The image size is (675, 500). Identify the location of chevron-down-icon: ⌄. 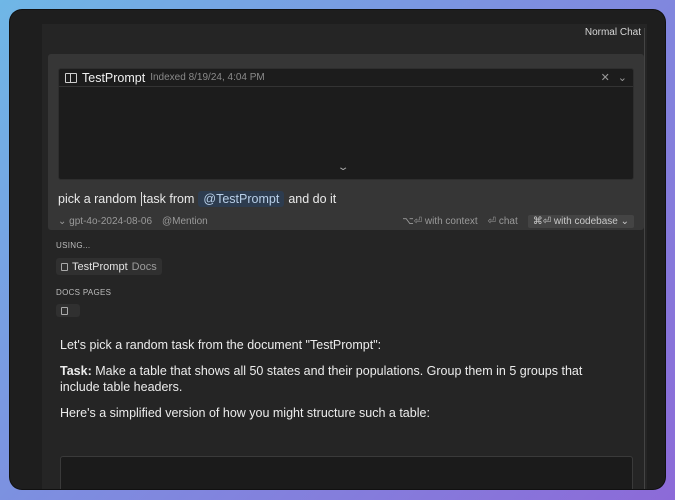
(622, 77).